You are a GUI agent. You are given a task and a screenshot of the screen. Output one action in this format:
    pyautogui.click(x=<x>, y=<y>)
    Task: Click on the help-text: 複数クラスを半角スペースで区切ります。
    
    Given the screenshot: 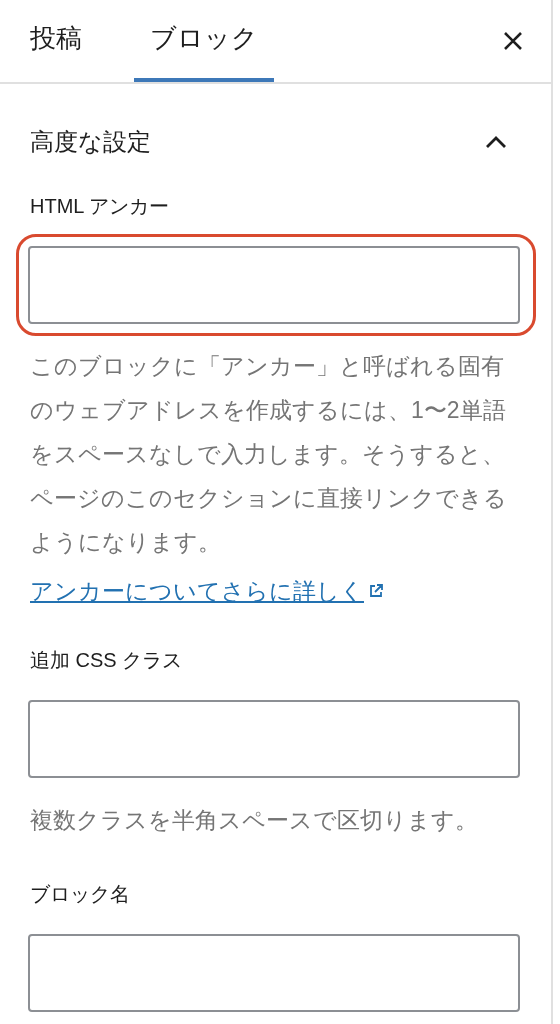 What is the action you would take?
    pyautogui.click(x=254, y=820)
    